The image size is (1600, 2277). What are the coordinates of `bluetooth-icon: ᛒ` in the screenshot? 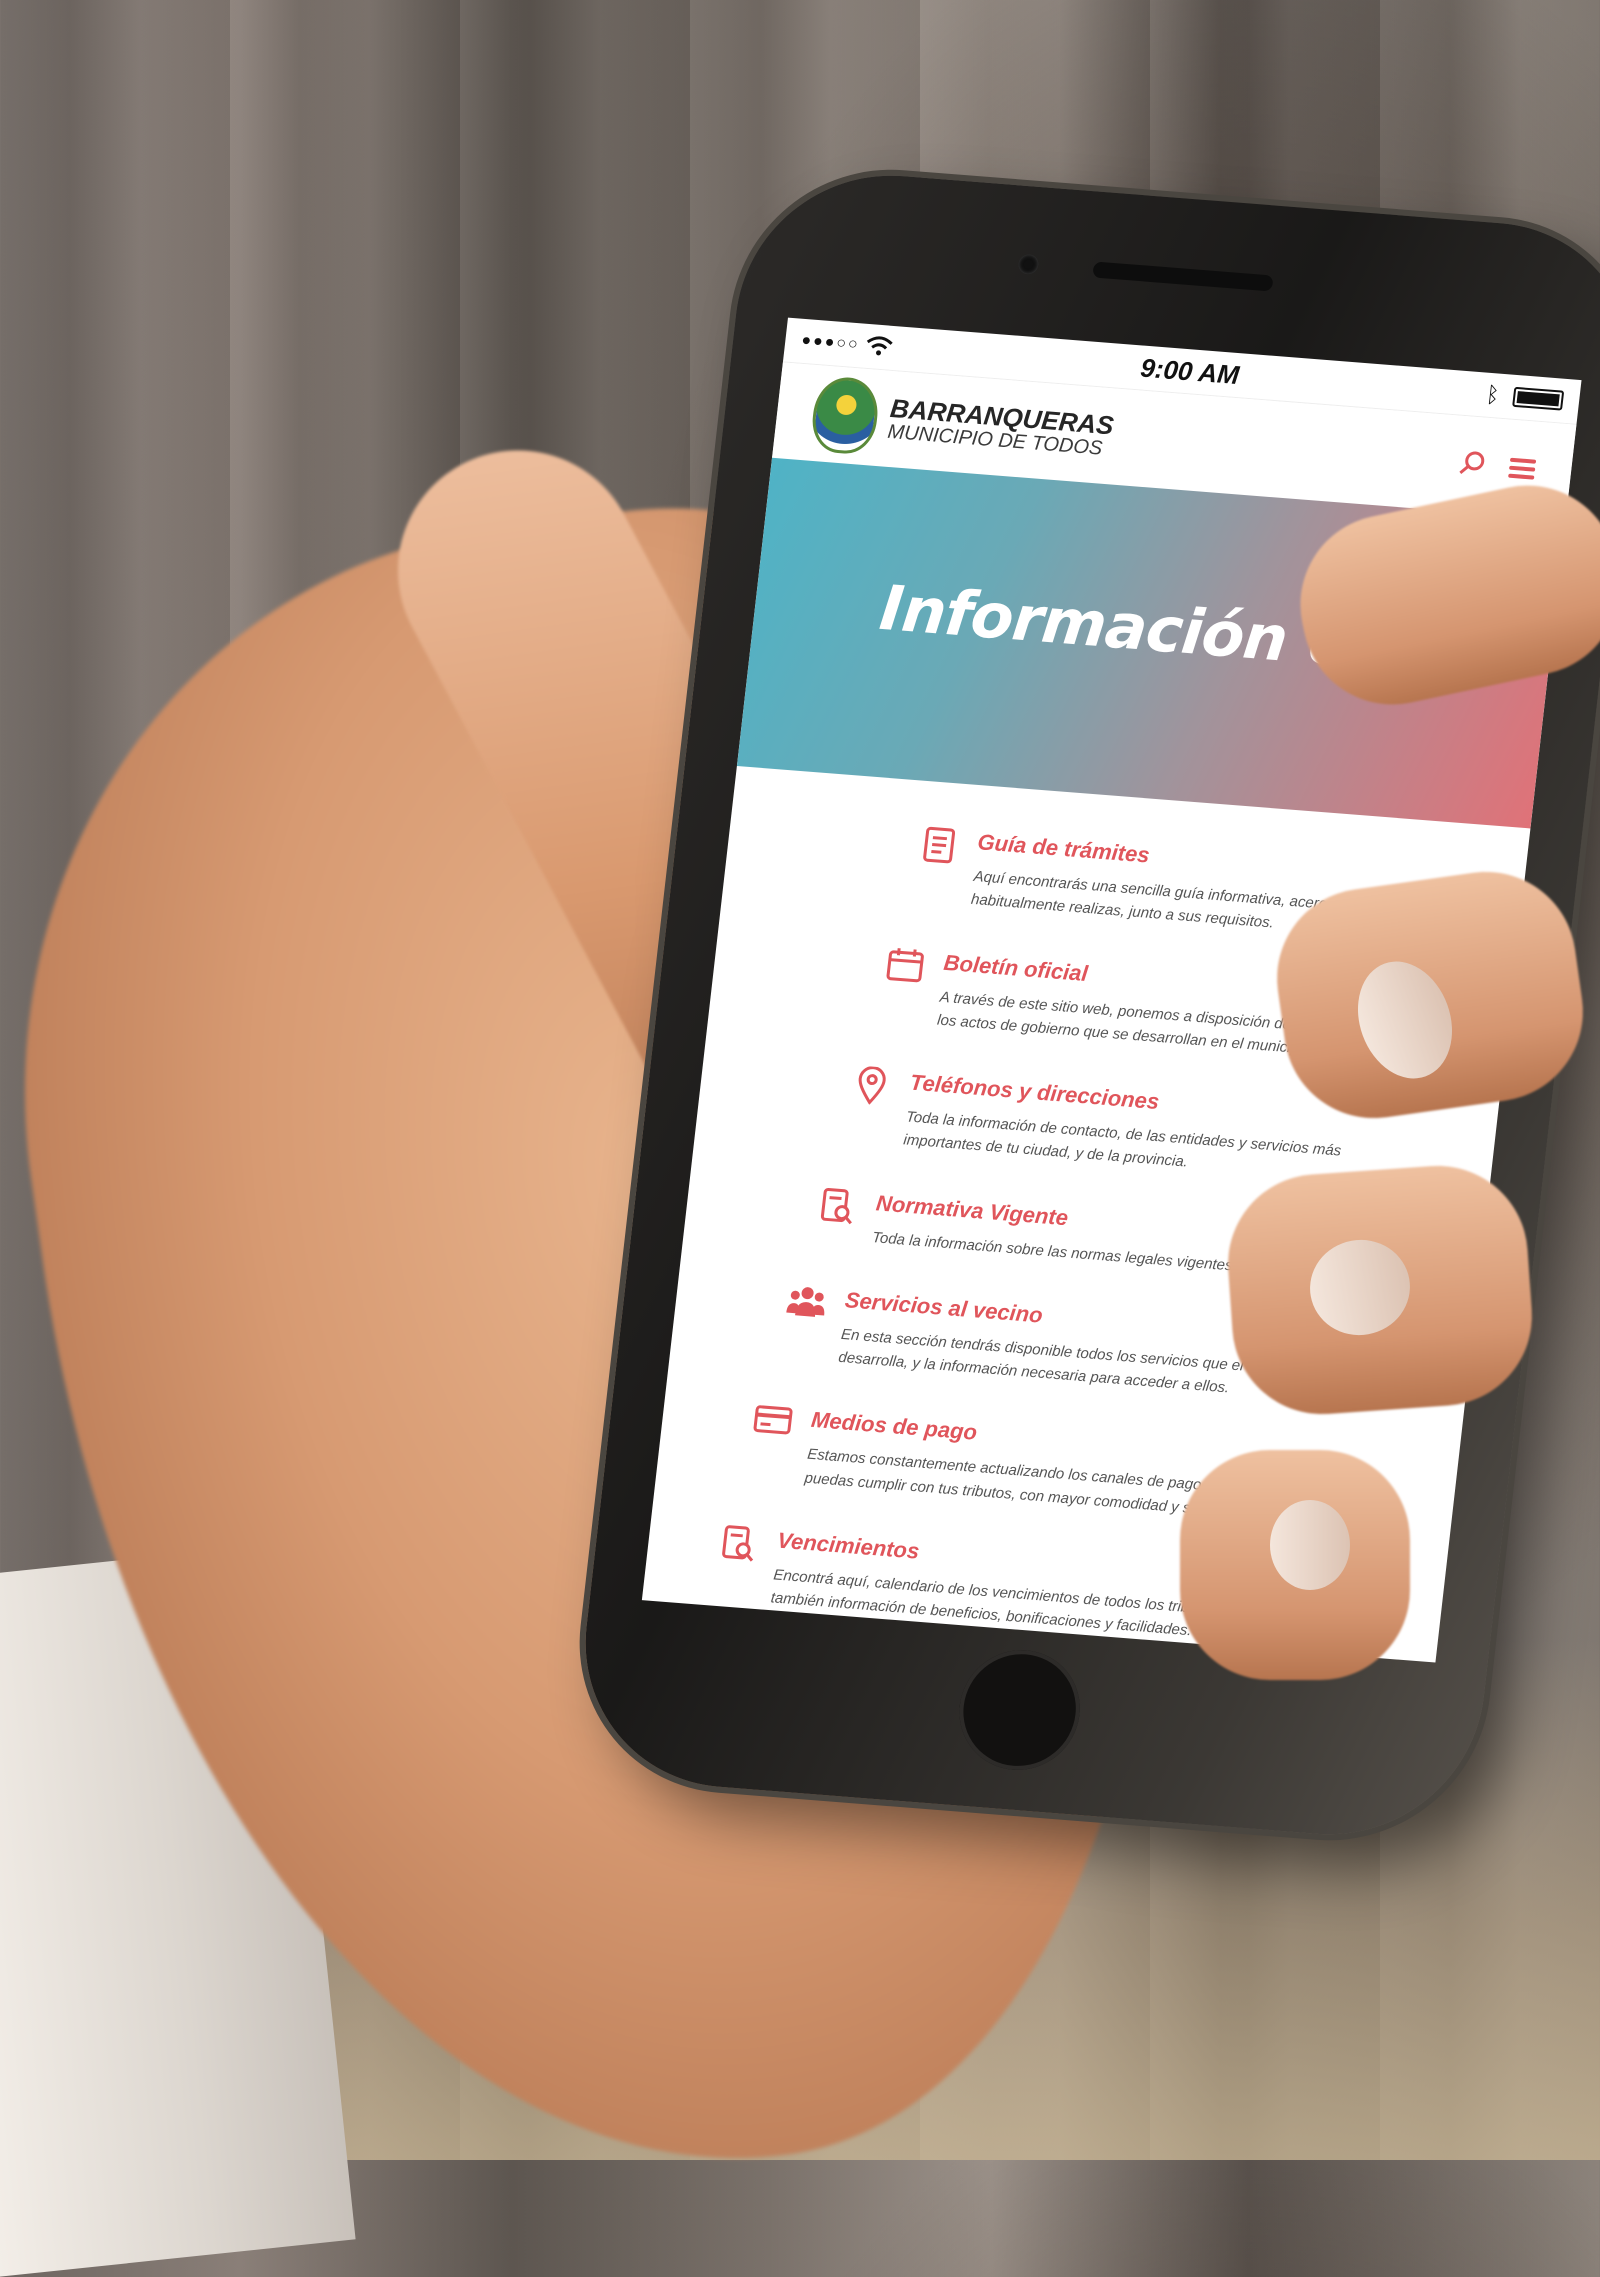 It's located at (1492, 394).